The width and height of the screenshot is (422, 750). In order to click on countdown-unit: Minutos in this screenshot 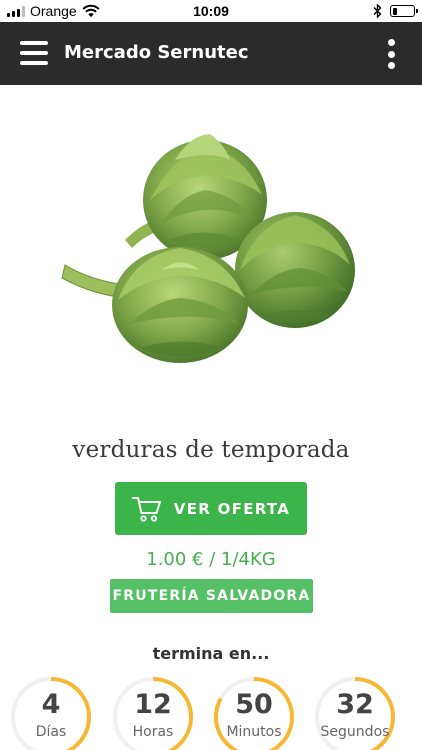, I will do `click(254, 732)`.